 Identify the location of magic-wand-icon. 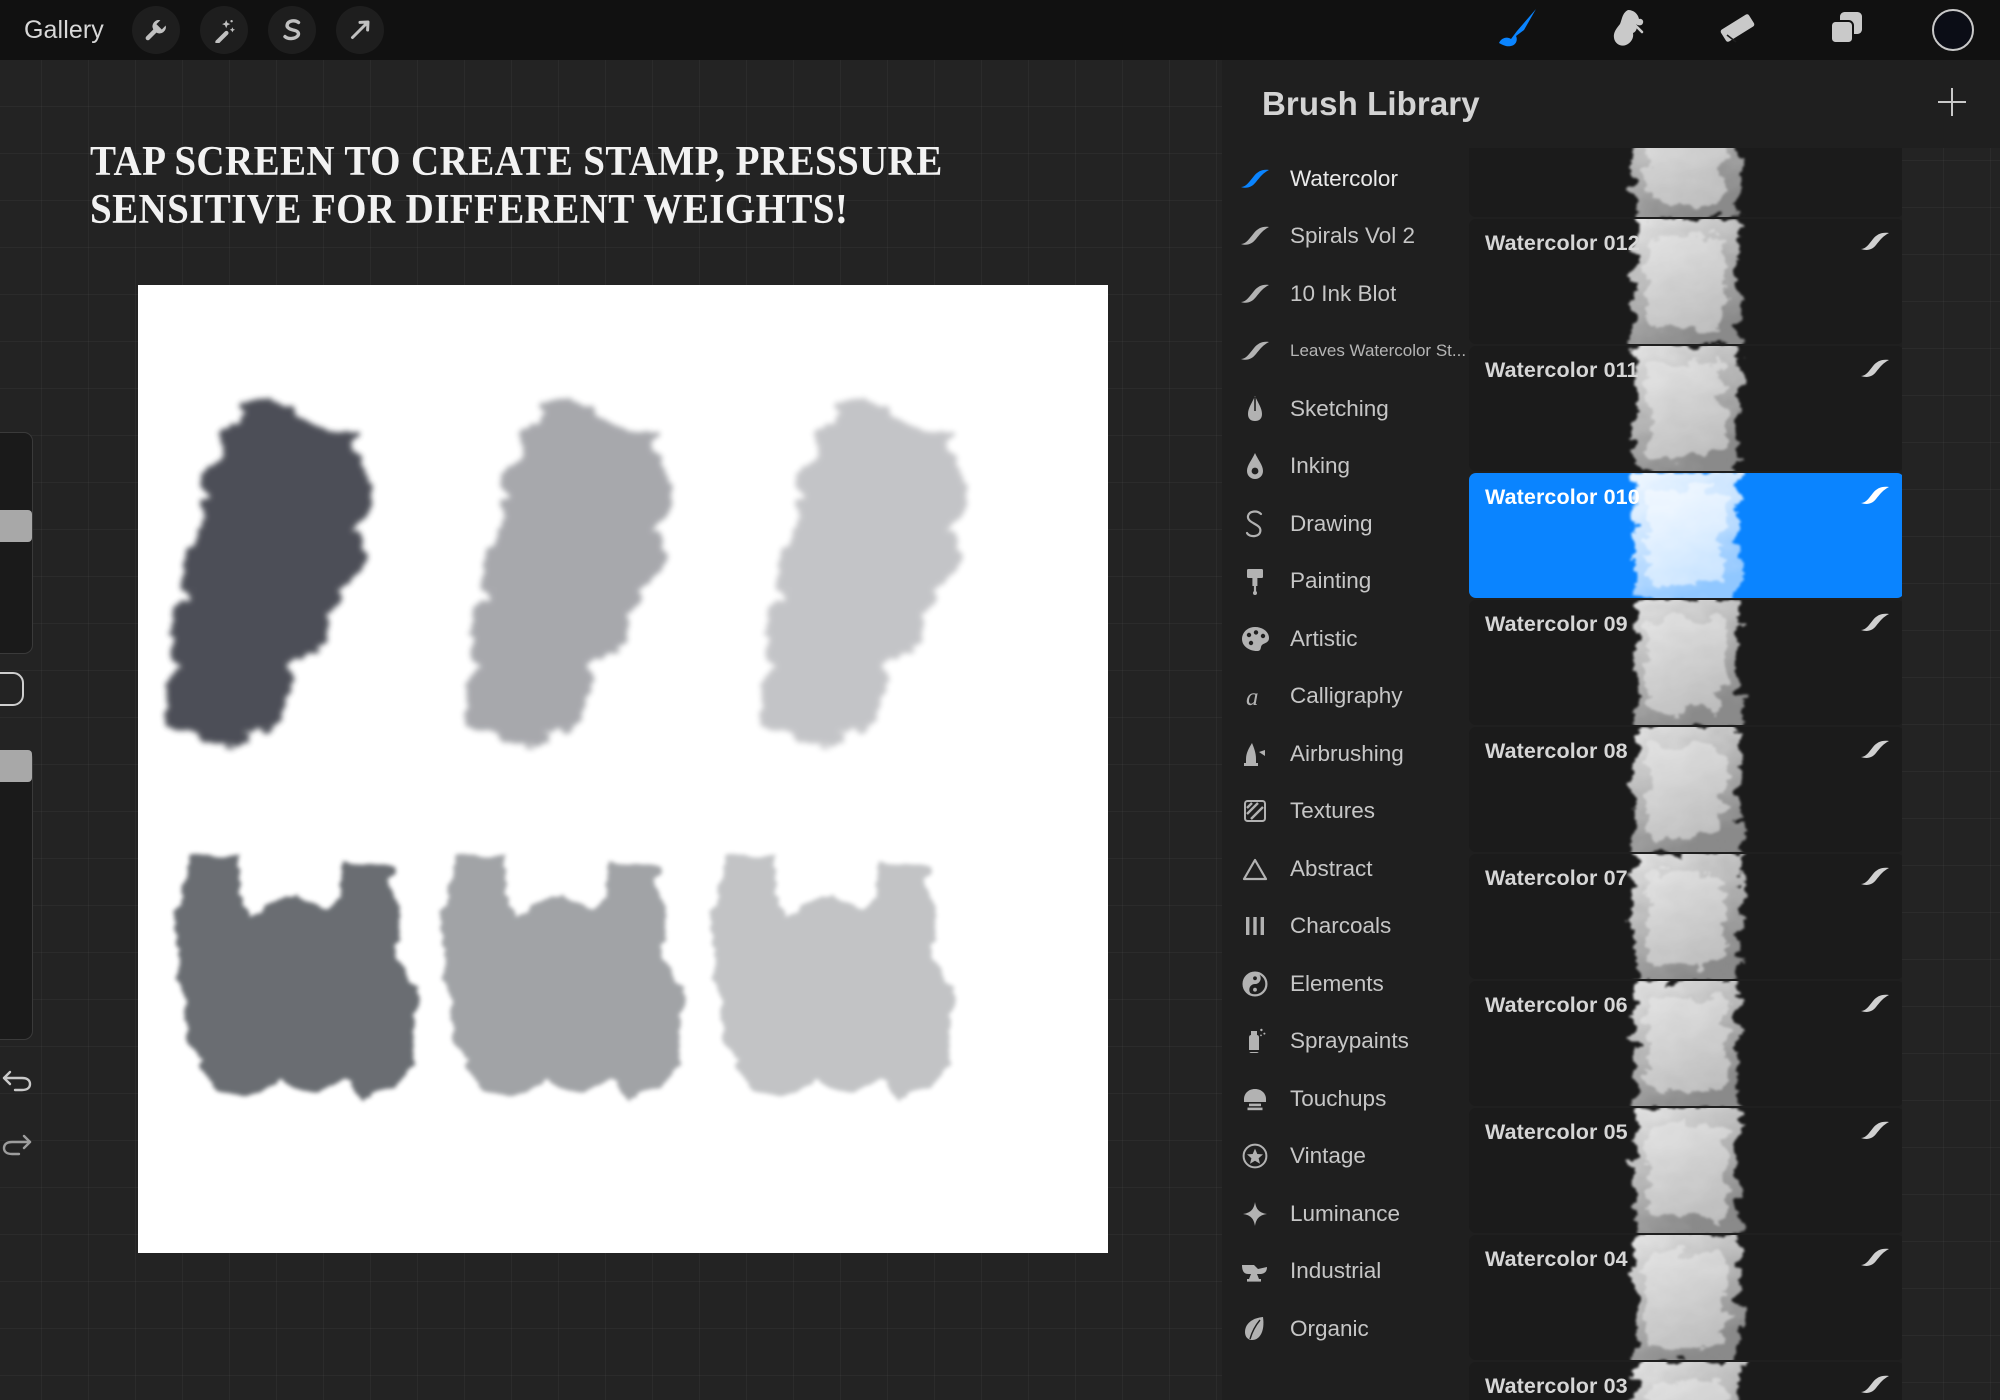
(224, 30).